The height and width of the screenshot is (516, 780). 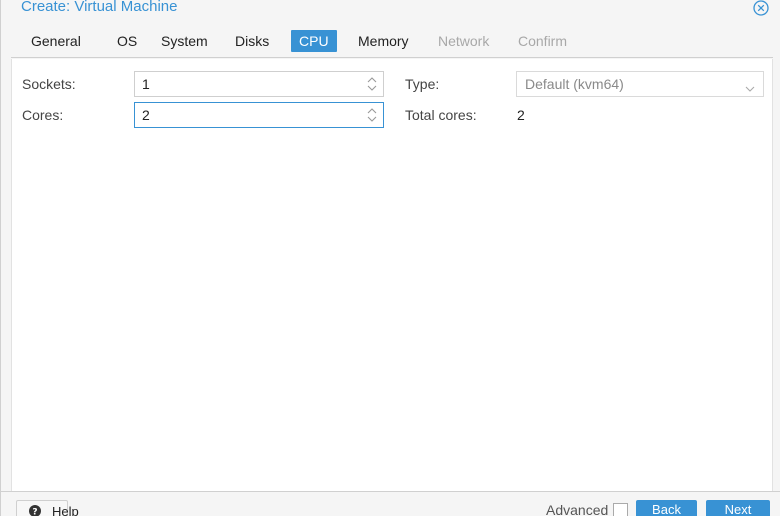 What do you see at coordinates (390, 11) in the screenshot?
I see `title-bar: Create: Virtual Machine` at bounding box center [390, 11].